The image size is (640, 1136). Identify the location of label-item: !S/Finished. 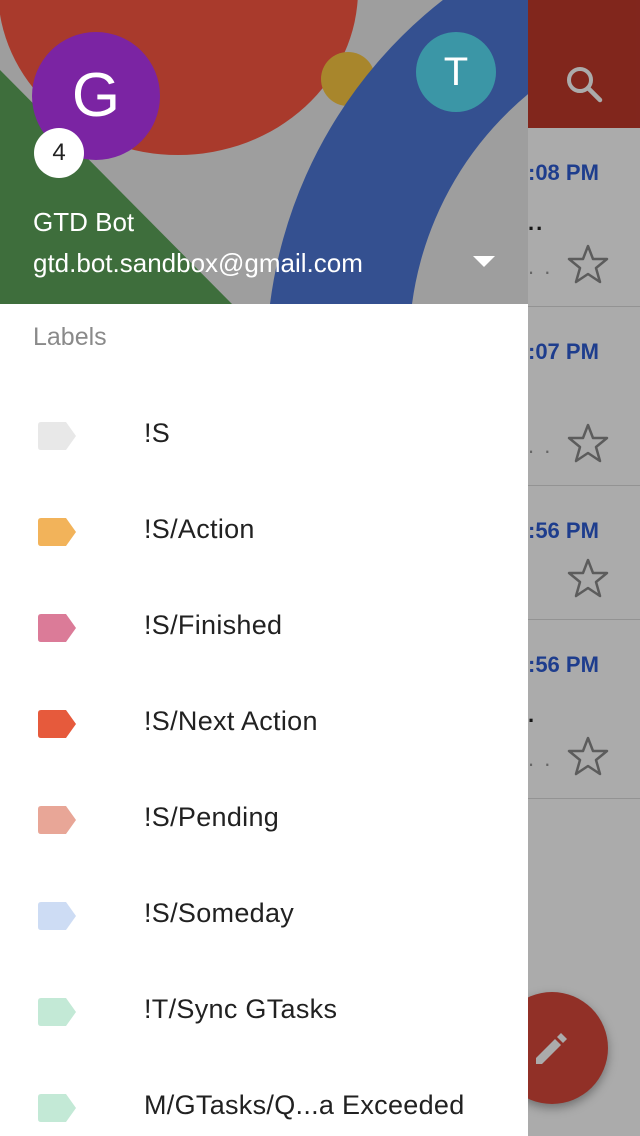
(264, 626).